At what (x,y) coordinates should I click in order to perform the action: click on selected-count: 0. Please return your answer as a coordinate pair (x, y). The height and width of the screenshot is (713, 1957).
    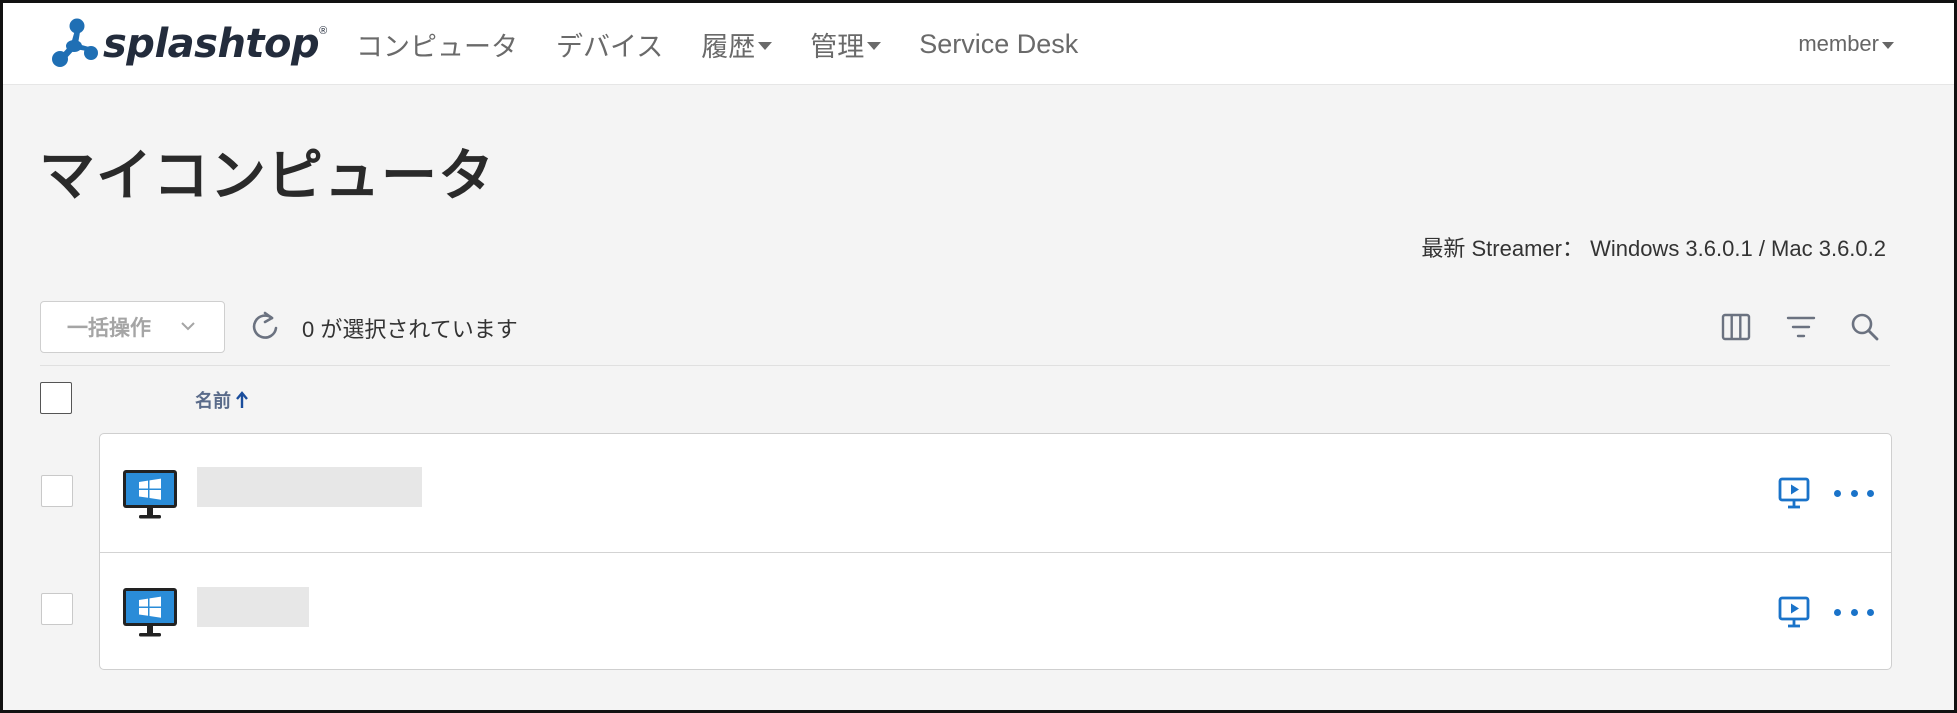
    Looking at the image, I should click on (308, 329).